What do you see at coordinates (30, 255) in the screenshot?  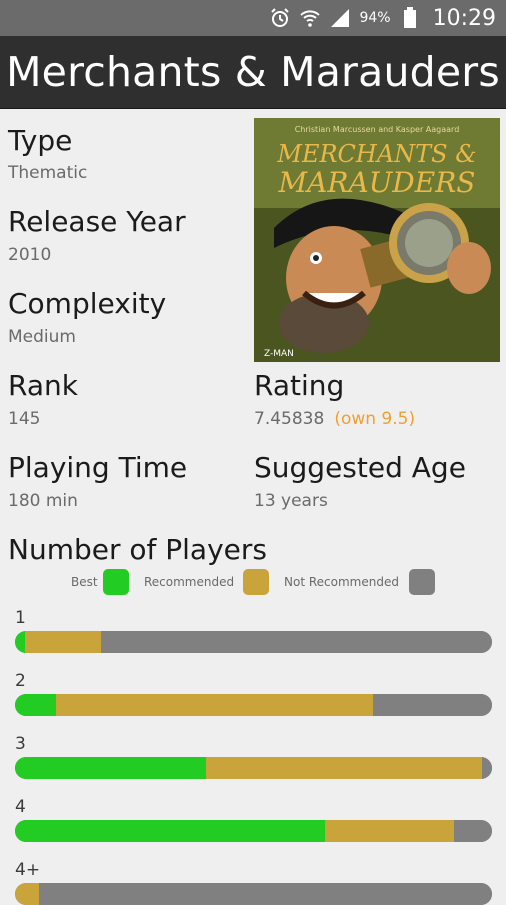 I see `release-year-value: 2010` at bounding box center [30, 255].